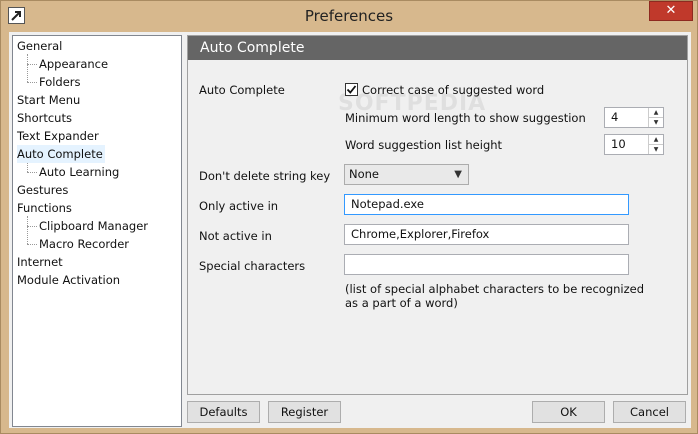 This screenshot has width=698, height=434. Describe the element at coordinates (44, 118) in the screenshot. I see `tree-item-shortcuts: Shortcuts` at that location.